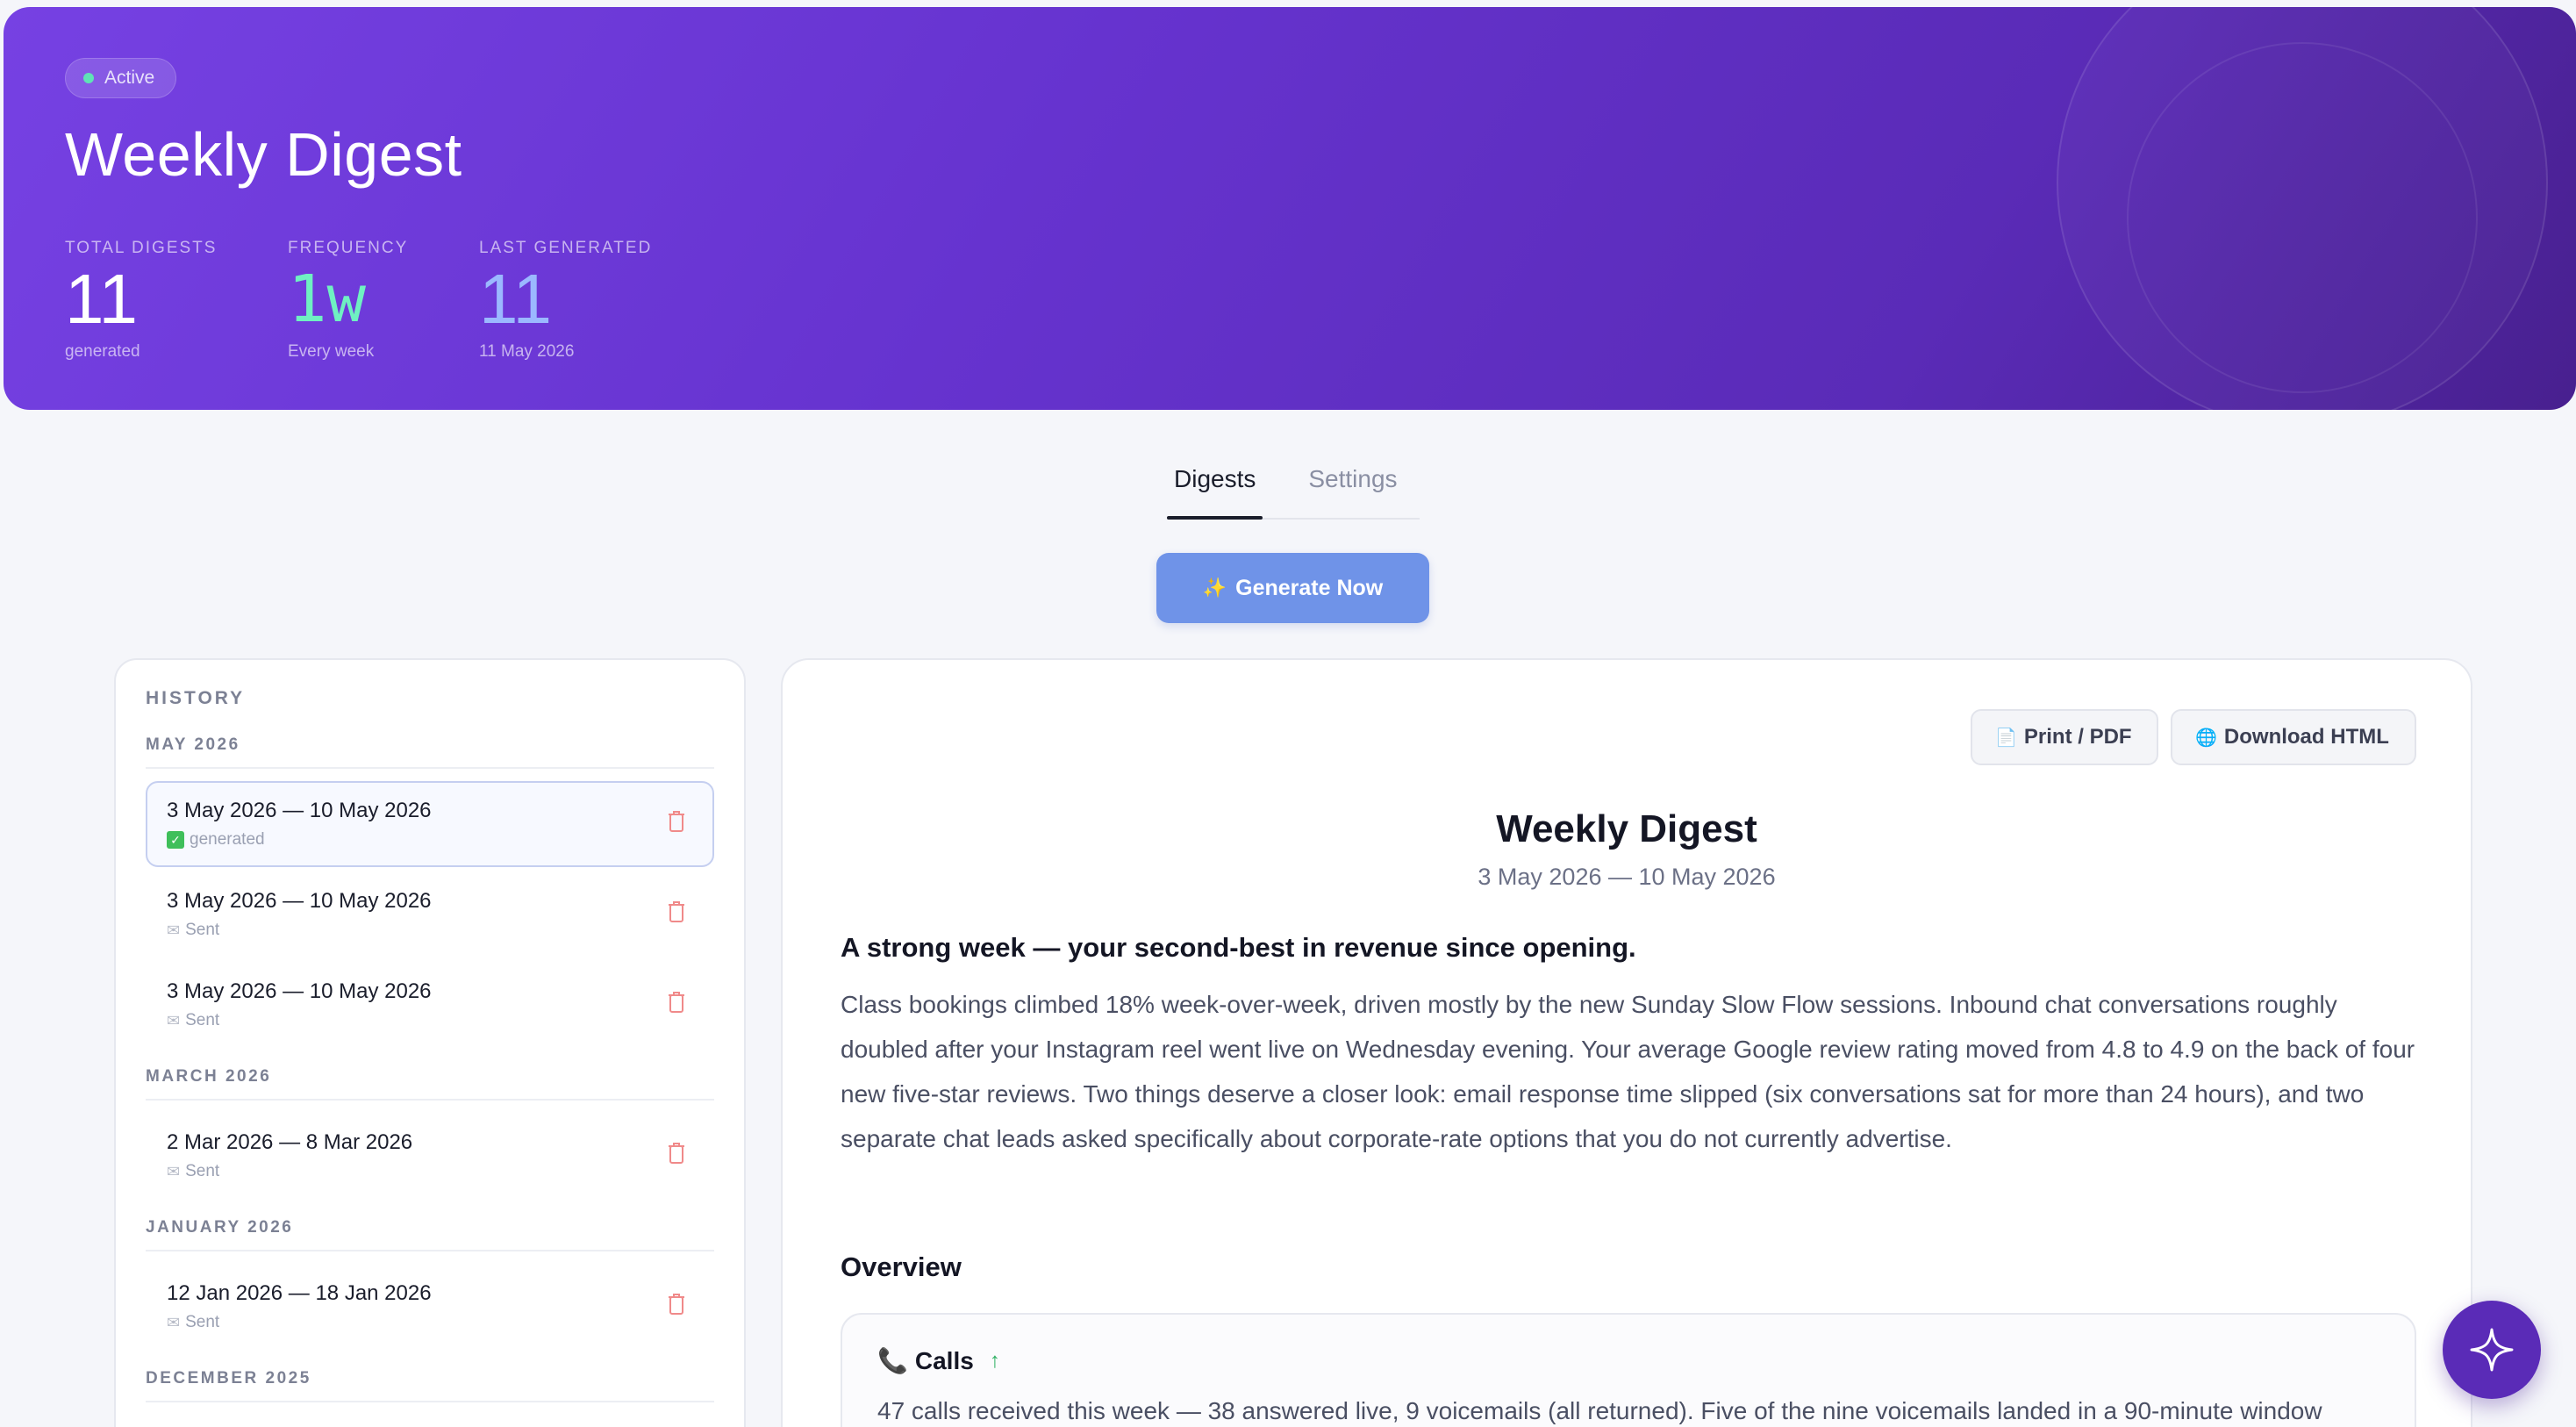 The image size is (2576, 1427). What do you see at coordinates (2302, 217) in the screenshot?
I see `decorative-circle` at bounding box center [2302, 217].